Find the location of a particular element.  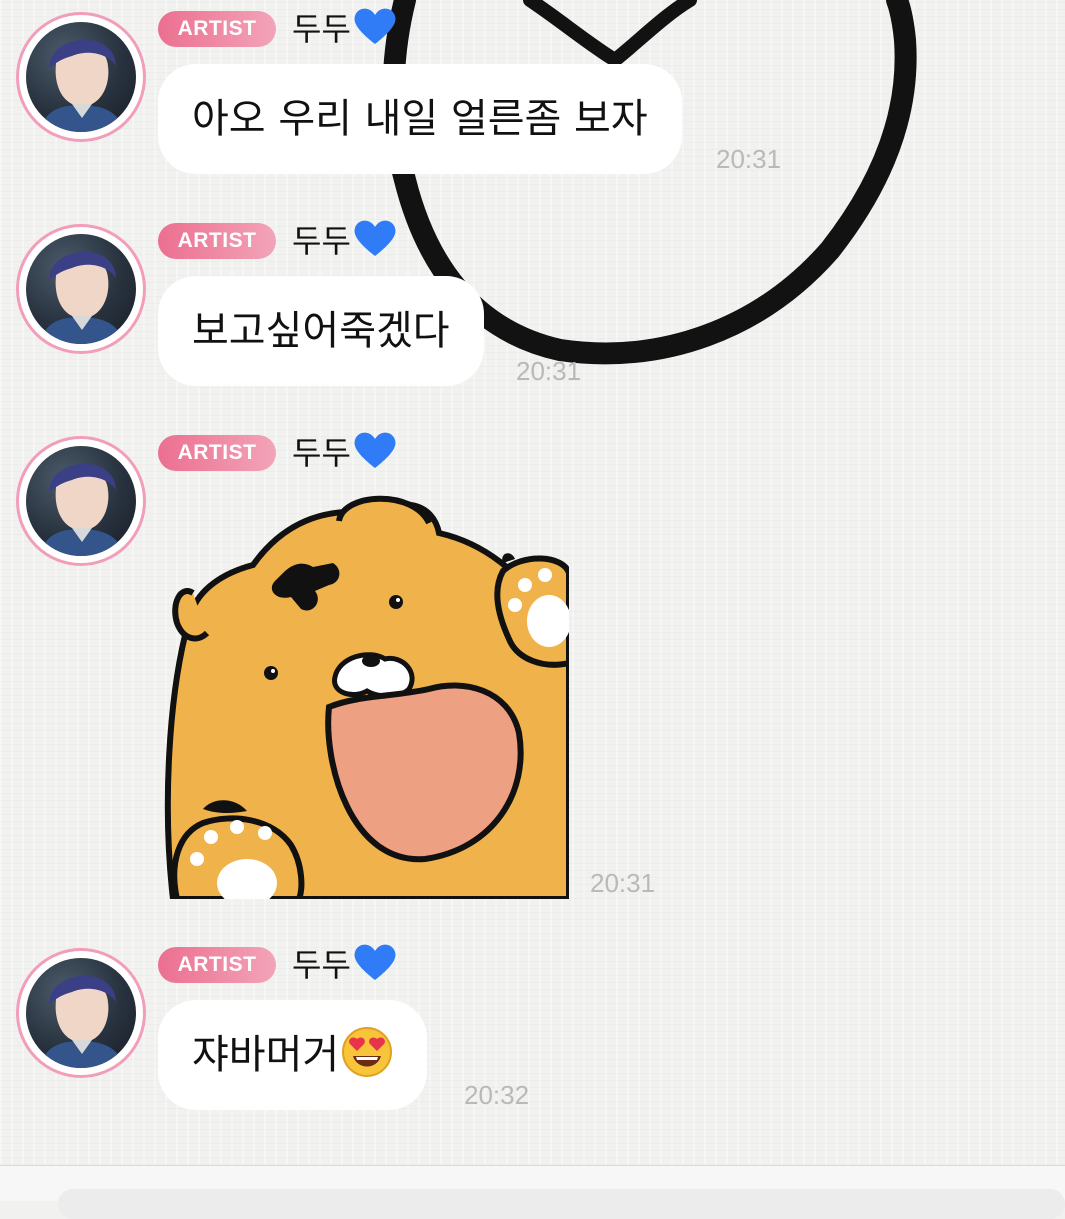

chat-input-field is located at coordinates (561, 1204).